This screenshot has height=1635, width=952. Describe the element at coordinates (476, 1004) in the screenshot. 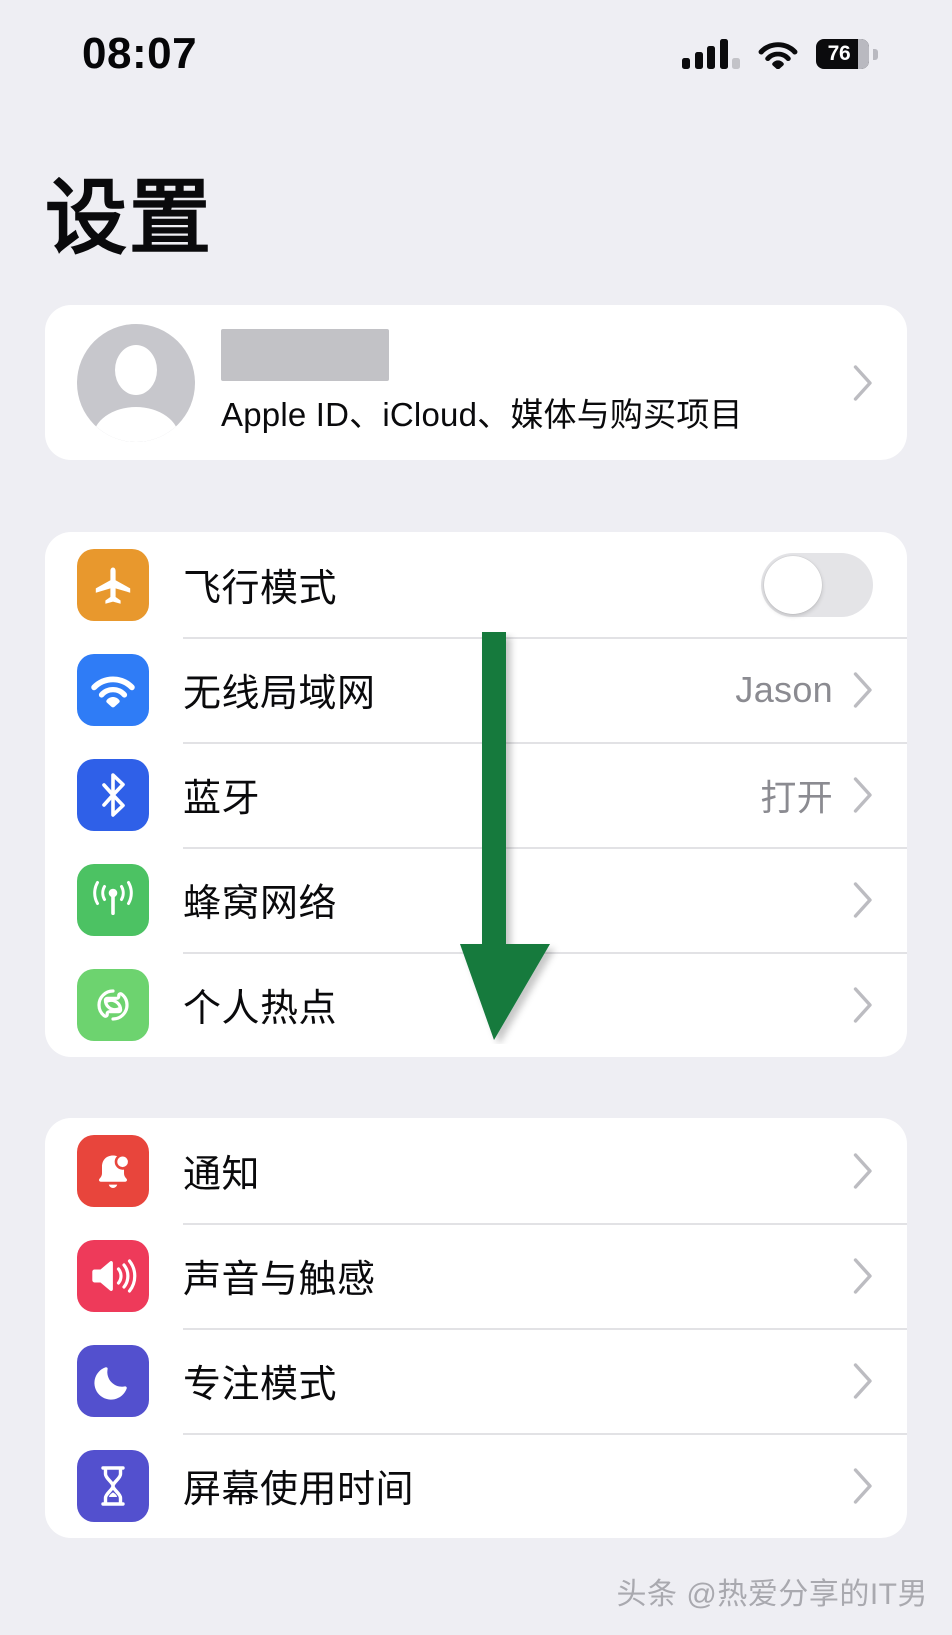

I see `settings-row-personal-hotspot: 个人热点` at that location.